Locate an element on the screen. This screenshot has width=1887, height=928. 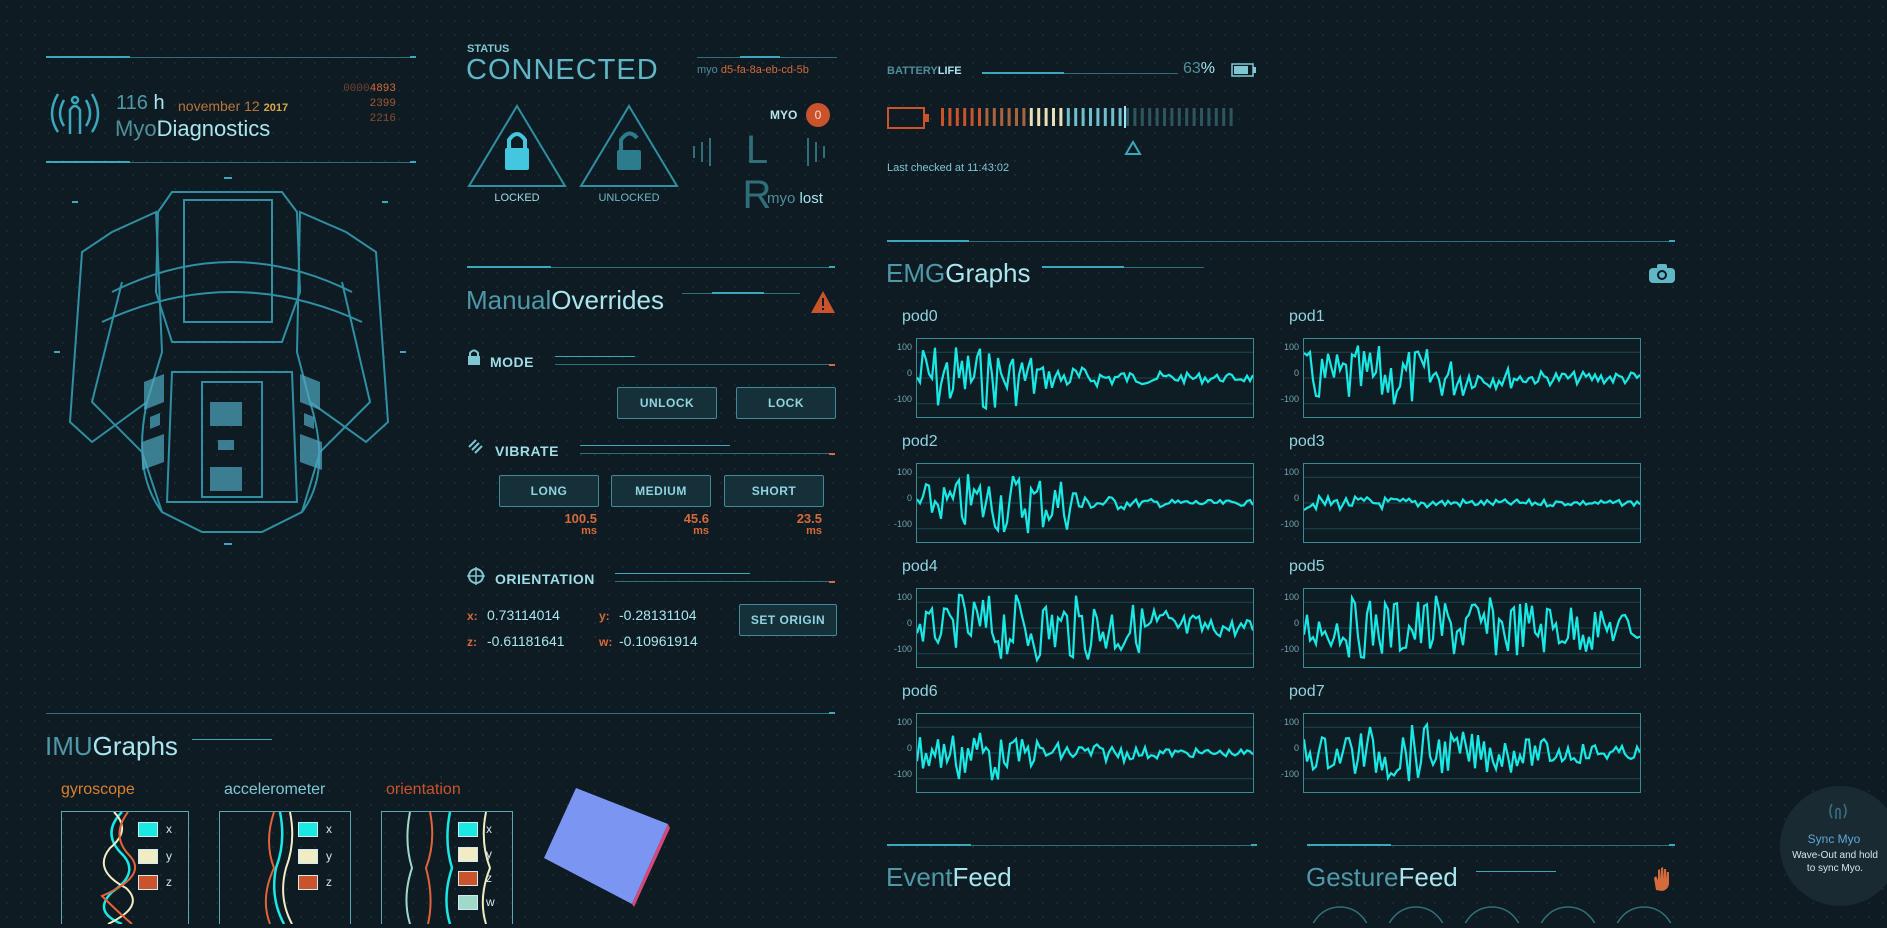
battery-percent: 63% is located at coordinates (1199, 69).